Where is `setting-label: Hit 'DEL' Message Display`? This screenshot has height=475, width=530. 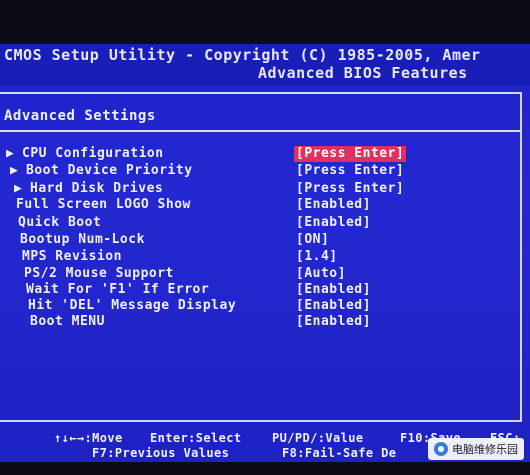
setting-label: Hit 'DEL' Message Display is located at coordinates (132, 305).